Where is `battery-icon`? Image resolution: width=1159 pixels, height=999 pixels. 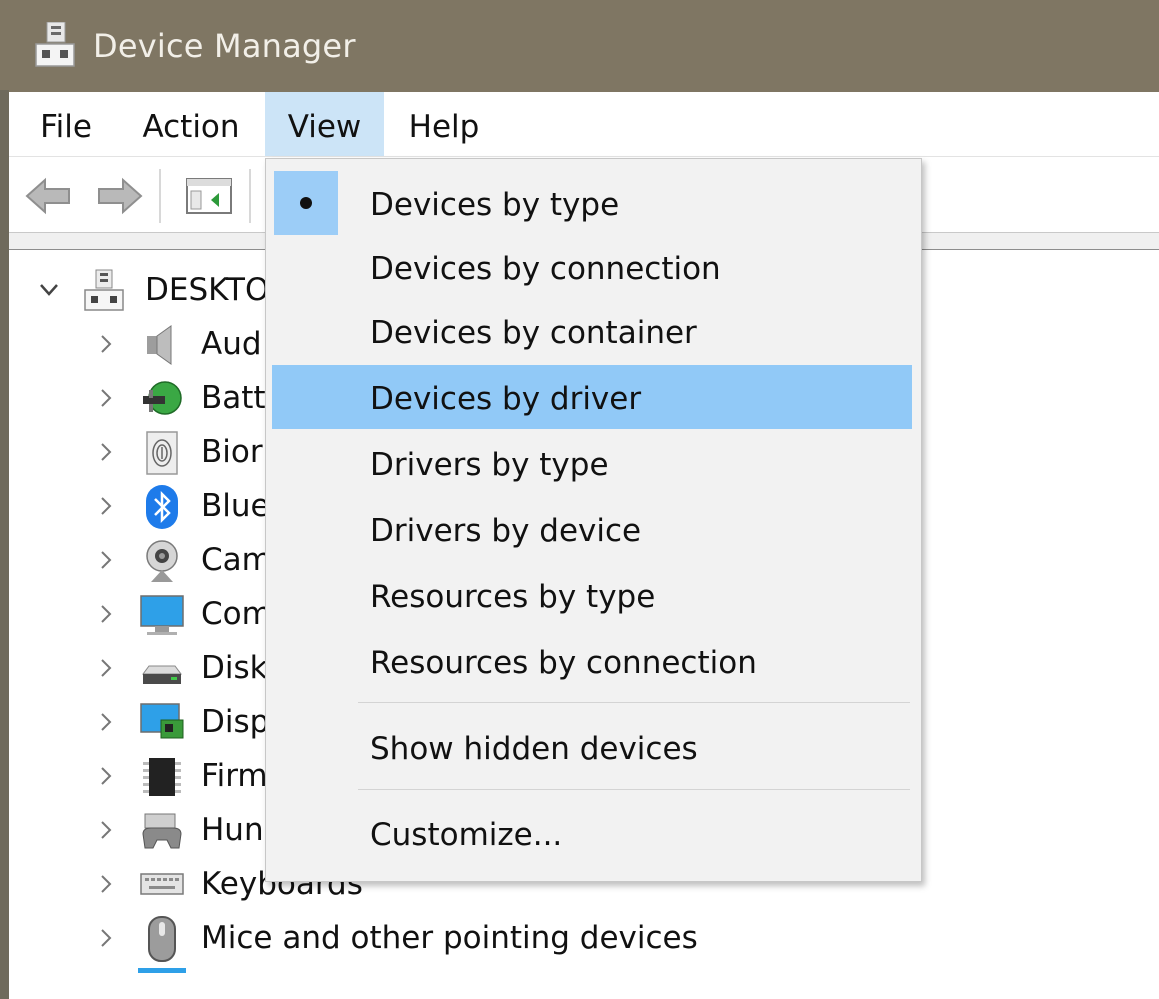
battery-icon is located at coordinates (162, 398).